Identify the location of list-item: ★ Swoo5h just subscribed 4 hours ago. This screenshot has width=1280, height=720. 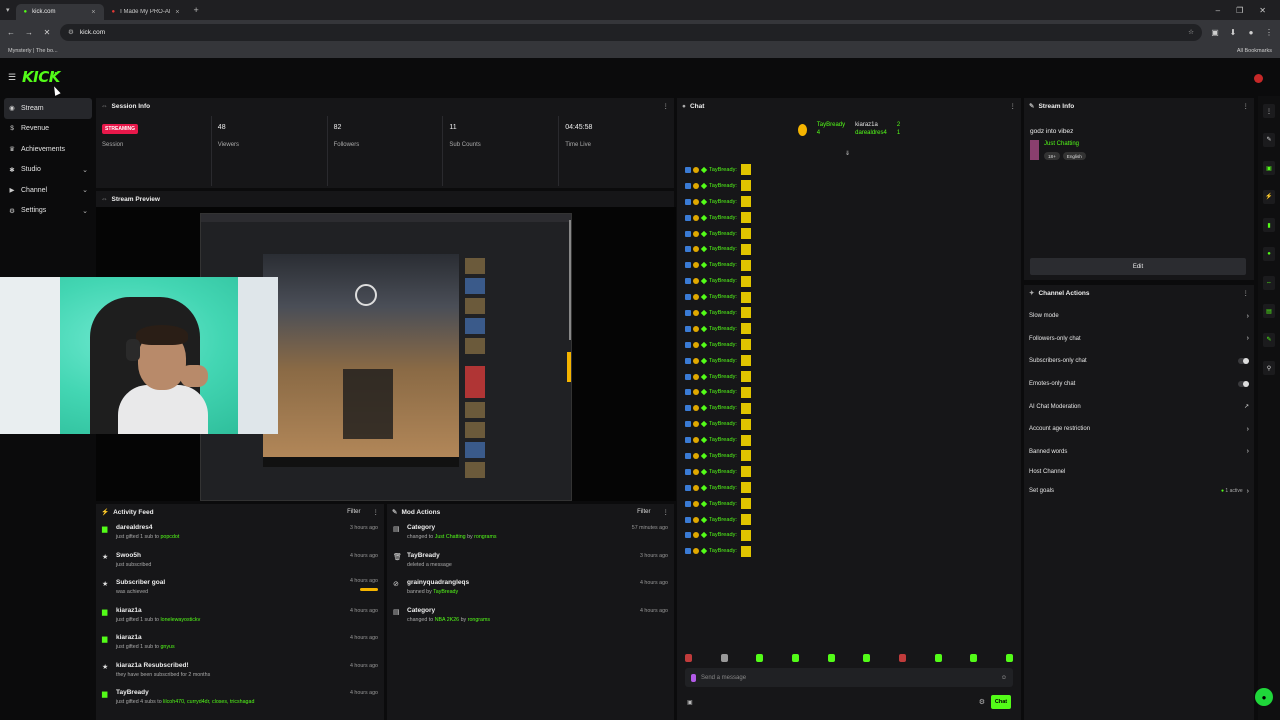
(240, 562).